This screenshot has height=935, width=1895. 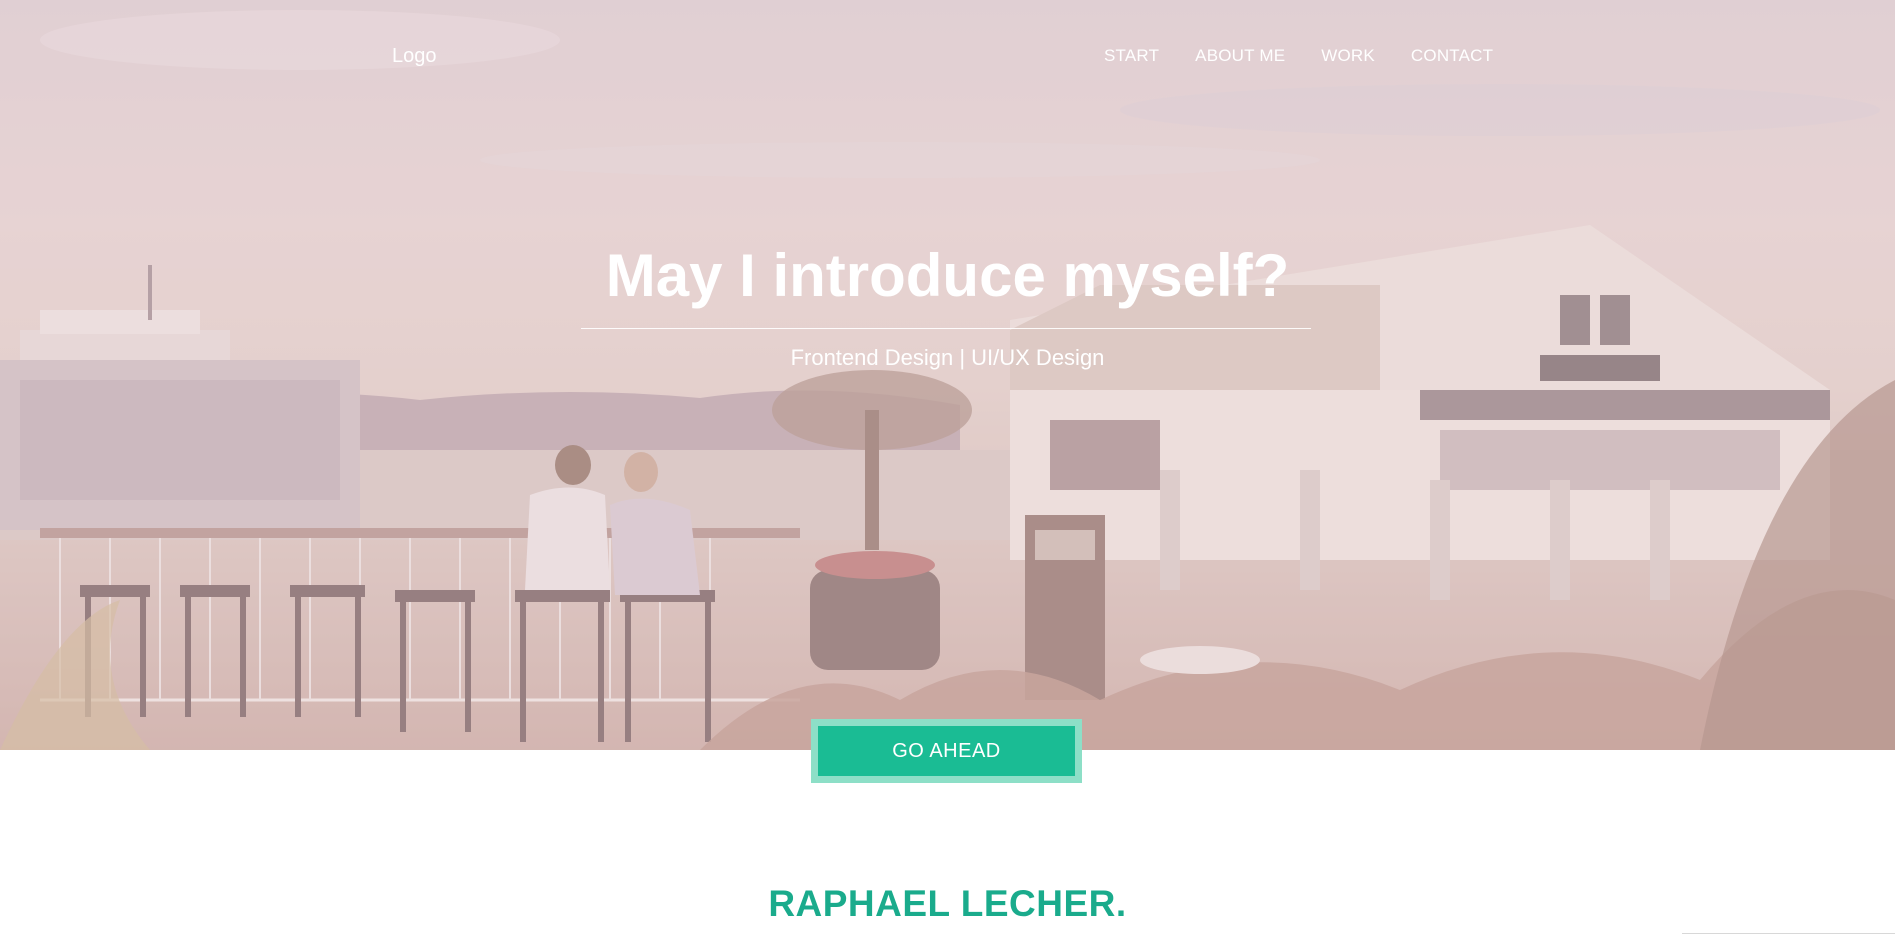 What do you see at coordinates (1452, 56) in the screenshot?
I see `nav-link-contact: CONTACT` at bounding box center [1452, 56].